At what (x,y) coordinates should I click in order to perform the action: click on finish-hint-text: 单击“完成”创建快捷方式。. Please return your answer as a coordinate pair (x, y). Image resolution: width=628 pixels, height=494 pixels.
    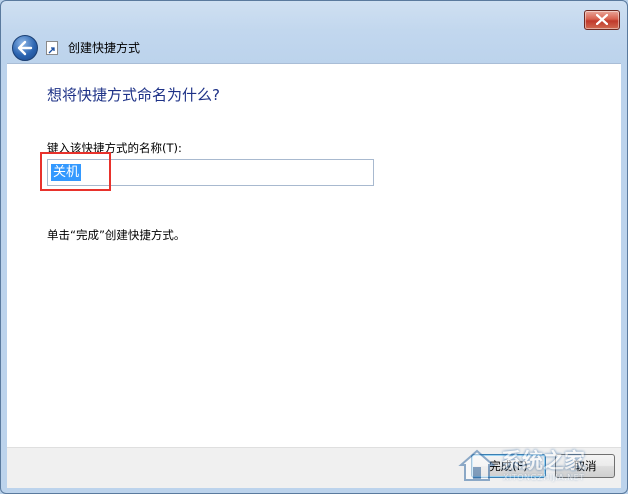
    Looking at the image, I should click on (116, 235).